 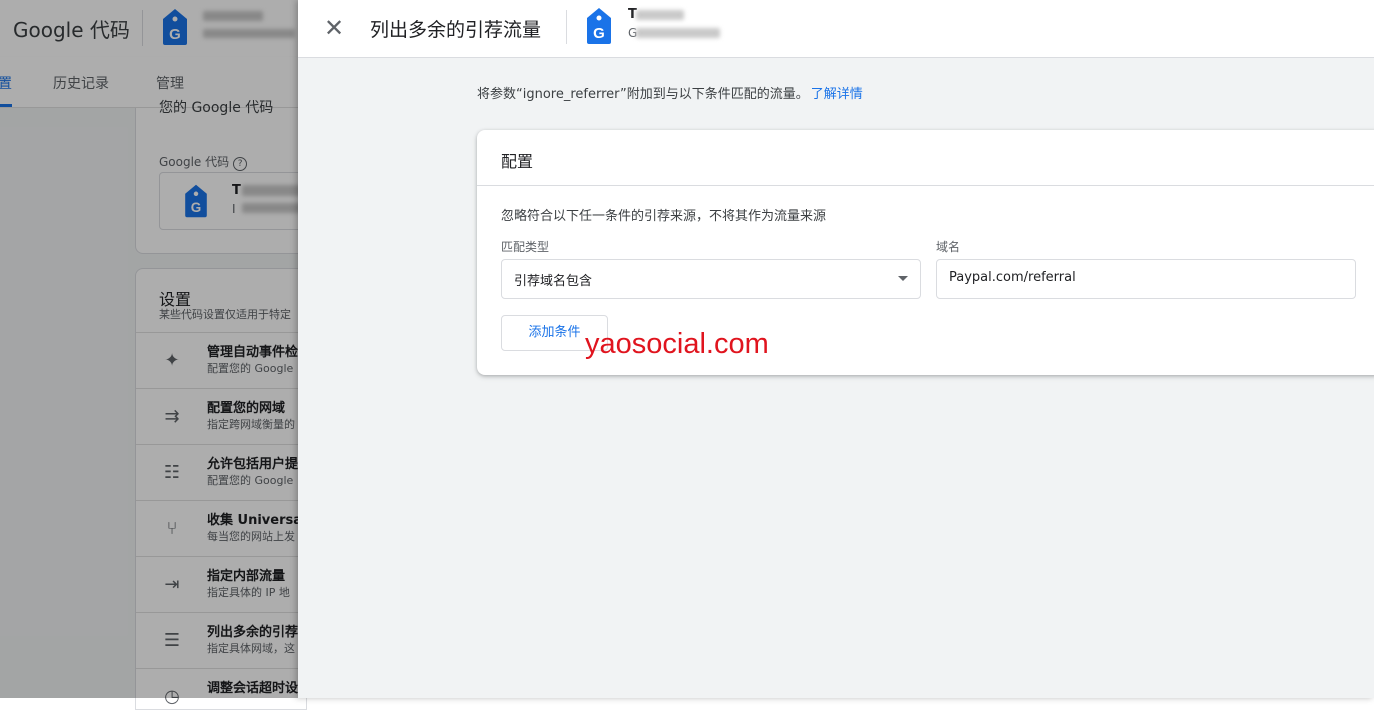 I want to click on config-divider, so click(x=925, y=185).